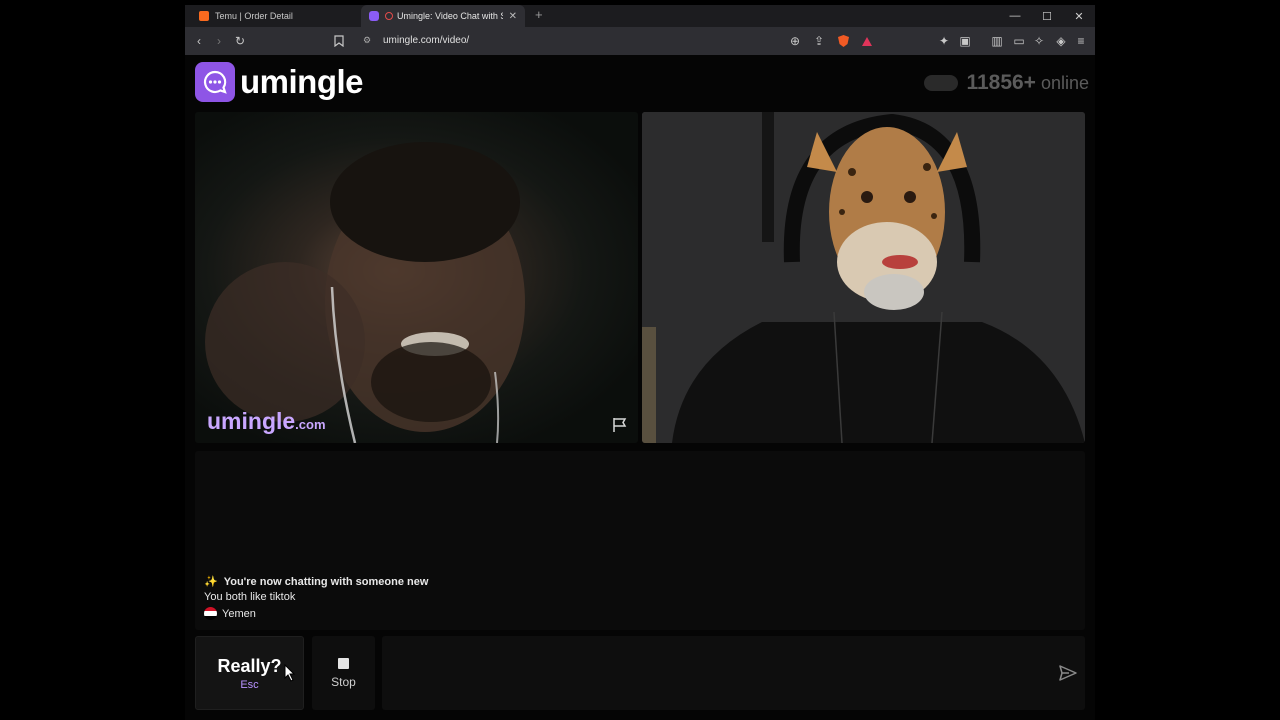  What do you see at coordinates (1068, 673) in the screenshot?
I see `send-icon` at bounding box center [1068, 673].